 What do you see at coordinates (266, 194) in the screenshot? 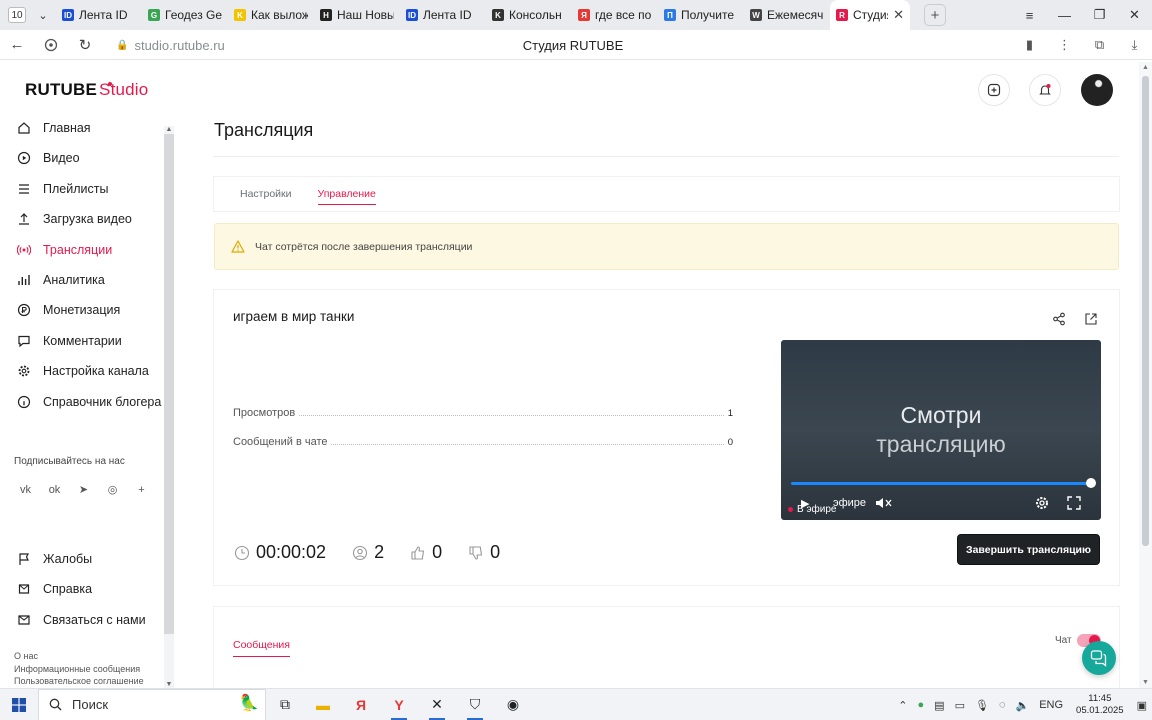
I see `tab-settings: Настройки` at bounding box center [266, 194].